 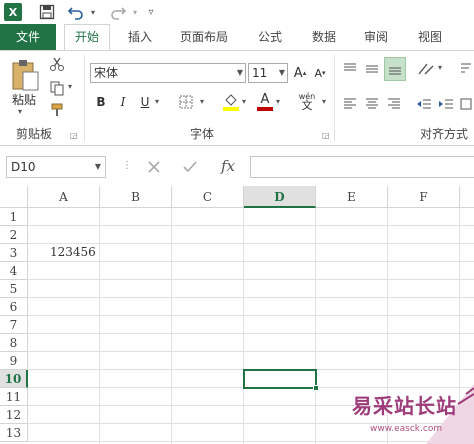 I want to click on align-top-icon, so click(x=350, y=69).